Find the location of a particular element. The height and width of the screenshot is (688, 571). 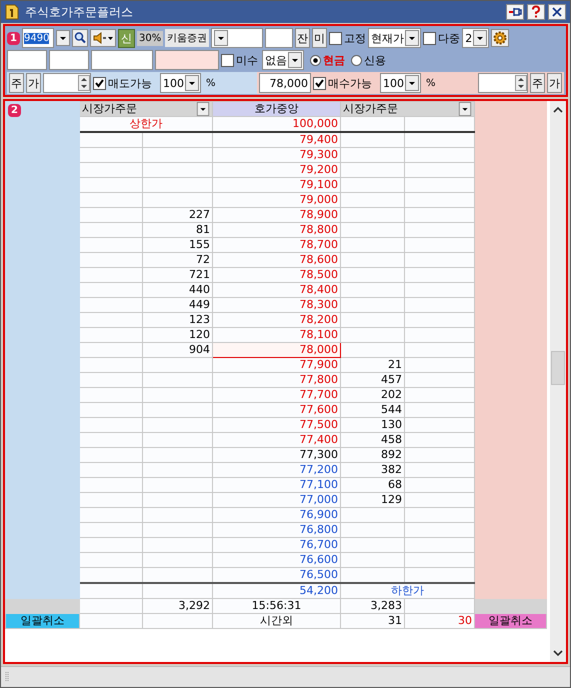

grip-icon is located at coordinates (7, 677).